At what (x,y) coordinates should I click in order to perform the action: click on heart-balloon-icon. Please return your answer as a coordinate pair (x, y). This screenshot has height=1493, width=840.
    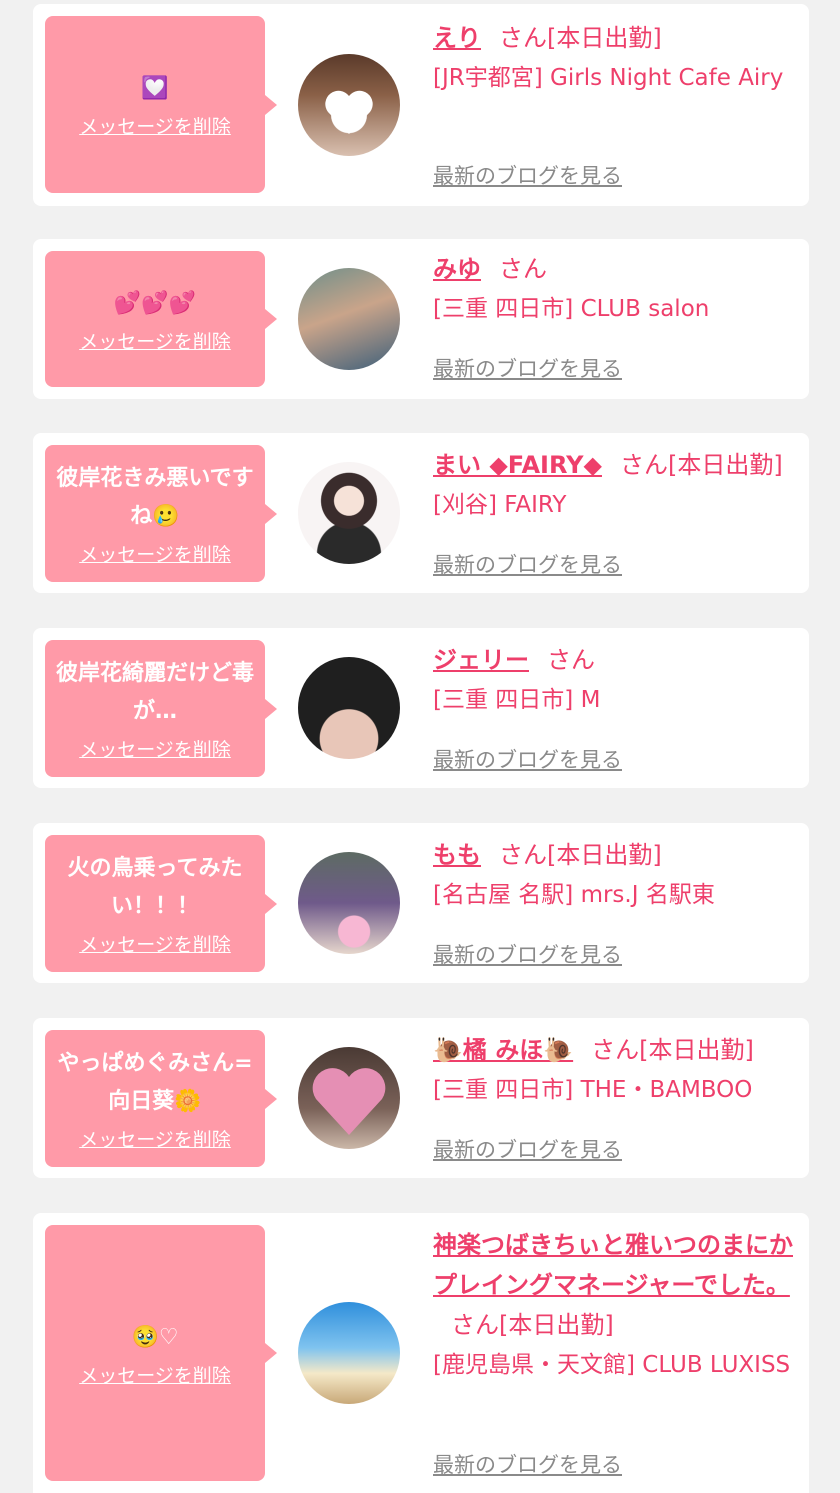
    Looking at the image, I should click on (349, 1101).